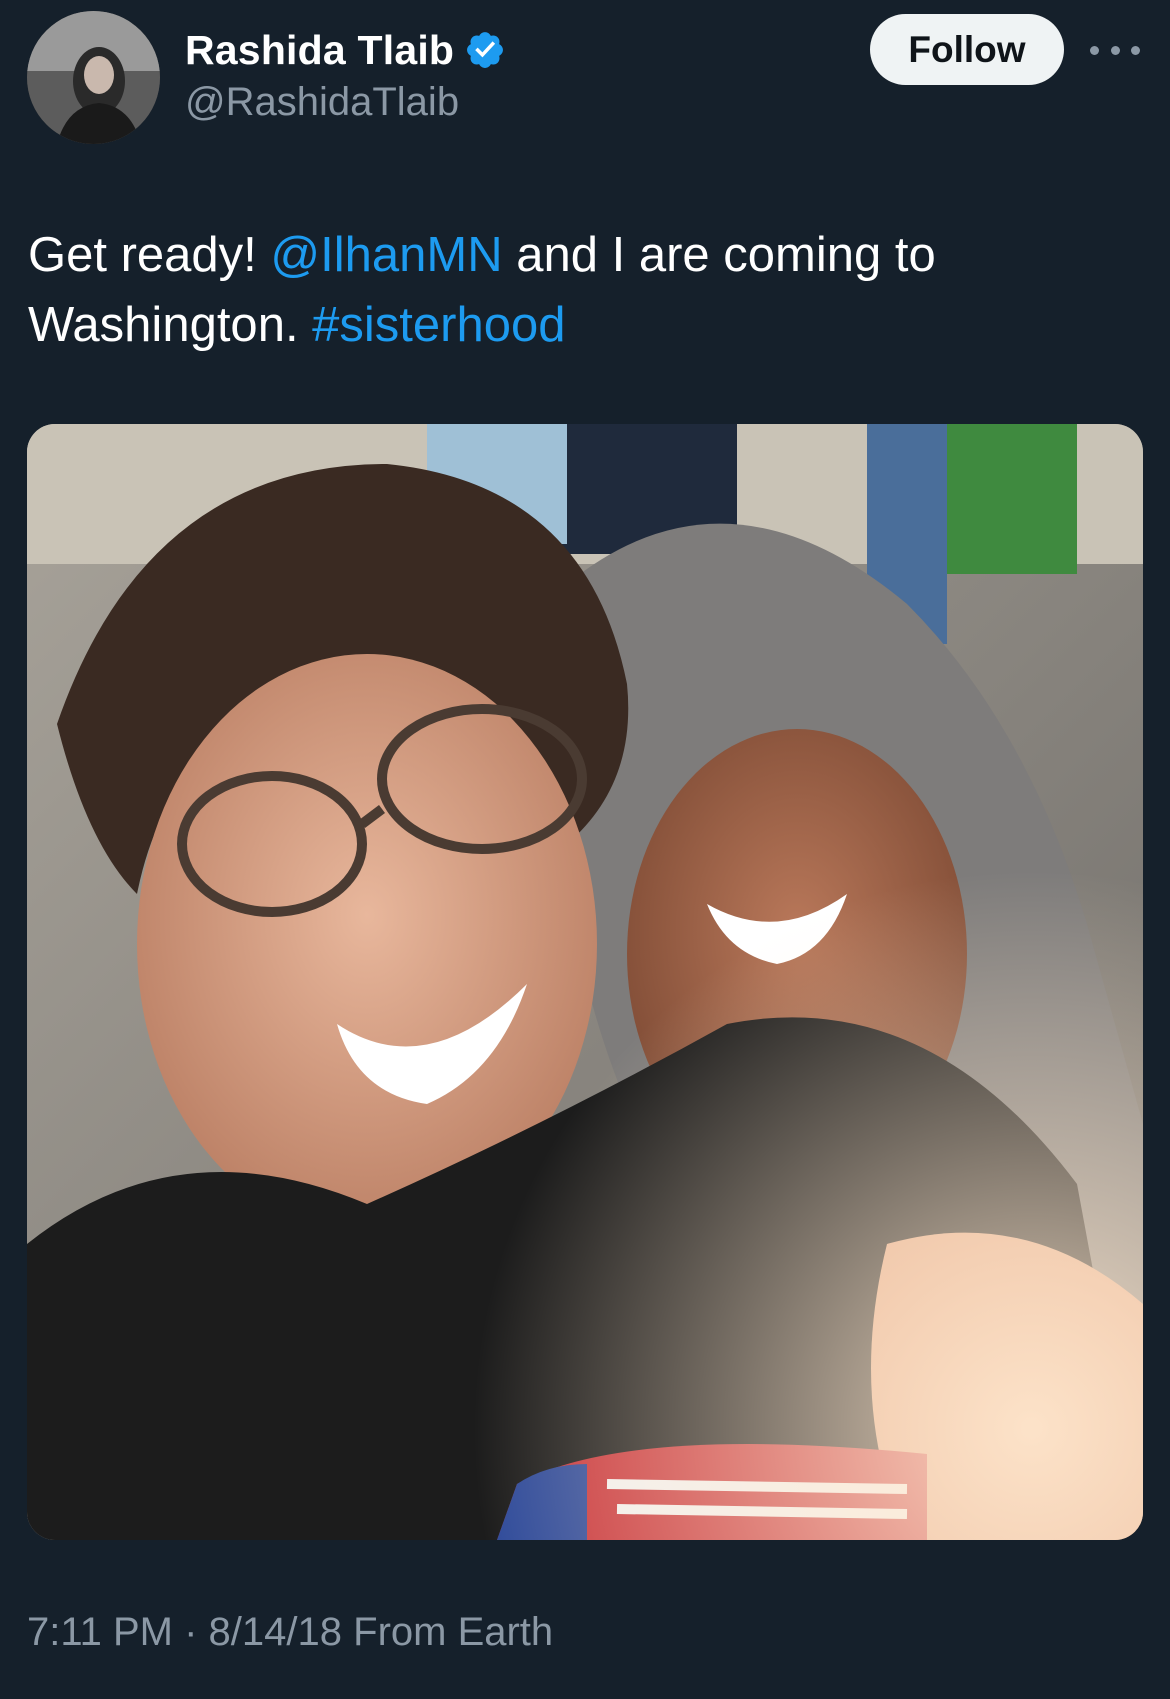  I want to click on hashtag-link: #sisterhood, so click(438, 325).